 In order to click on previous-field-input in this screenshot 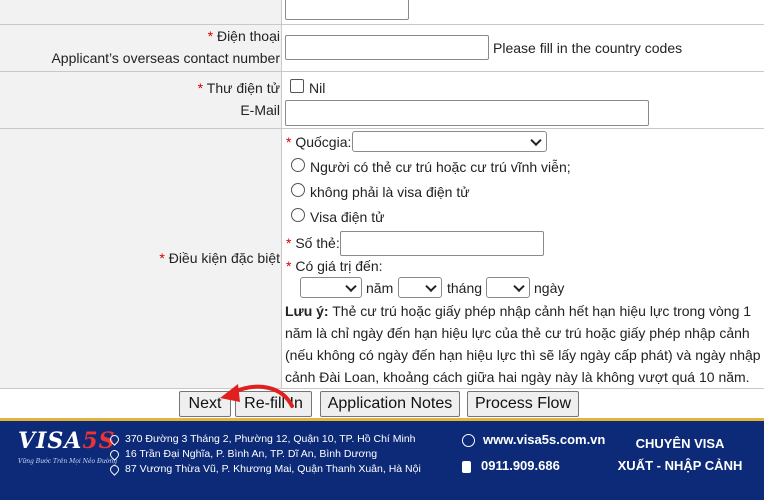, I will do `click(347, 10)`.